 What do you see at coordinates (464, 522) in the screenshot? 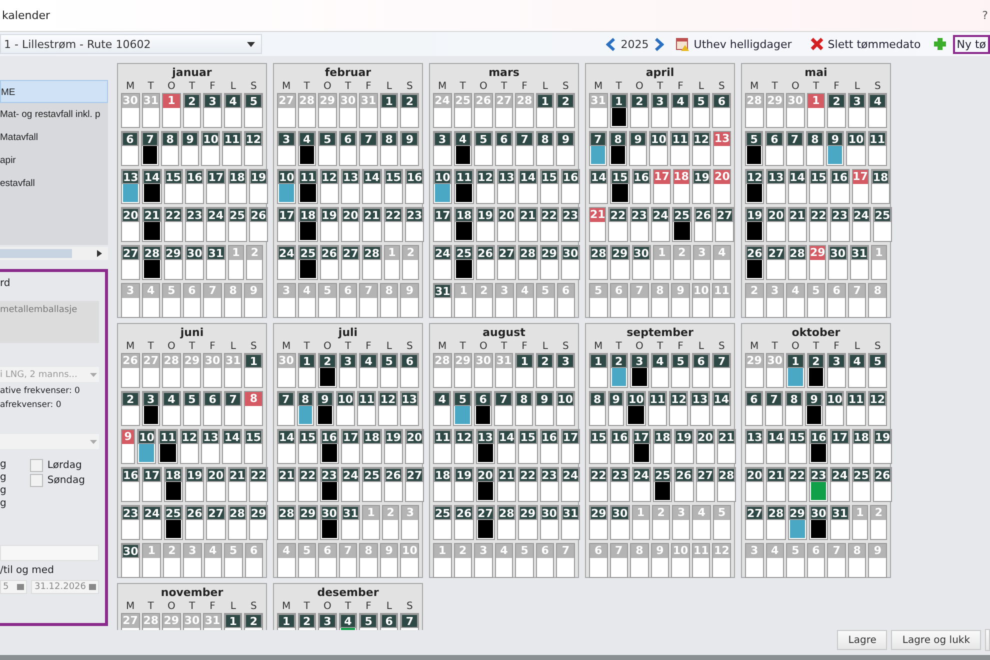
I see `day-cell: 26` at bounding box center [464, 522].